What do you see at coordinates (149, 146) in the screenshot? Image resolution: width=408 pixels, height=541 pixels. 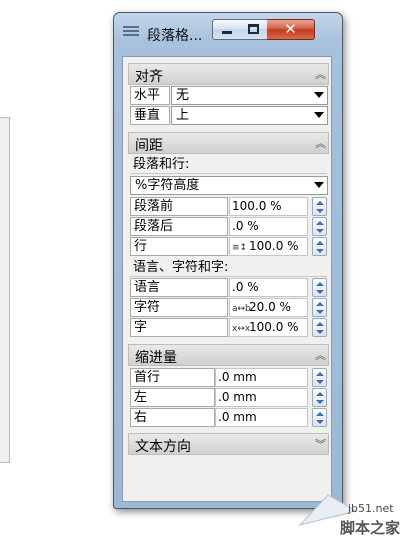 I see `section-title-spacing: 间距` at bounding box center [149, 146].